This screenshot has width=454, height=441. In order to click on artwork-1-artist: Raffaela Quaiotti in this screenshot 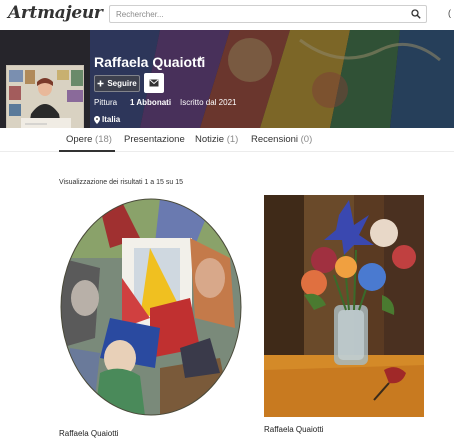, I will do `click(88, 433)`.